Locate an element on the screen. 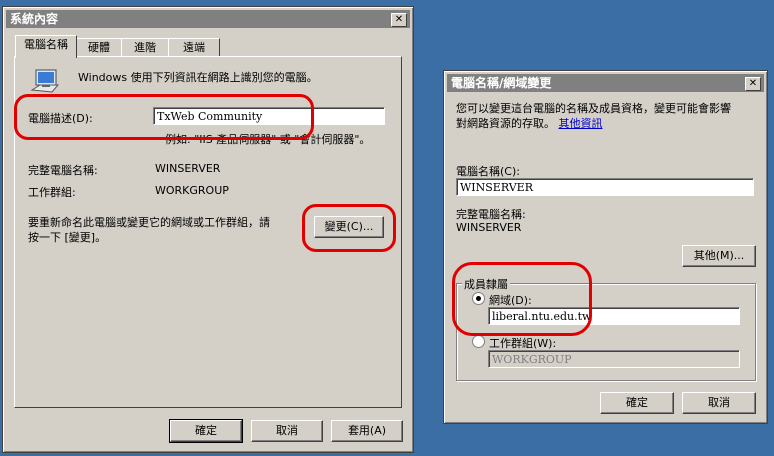 The image size is (774, 456). title-bar-right: 電腦名稱/網域變更 ✕ is located at coordinates (605, 83).